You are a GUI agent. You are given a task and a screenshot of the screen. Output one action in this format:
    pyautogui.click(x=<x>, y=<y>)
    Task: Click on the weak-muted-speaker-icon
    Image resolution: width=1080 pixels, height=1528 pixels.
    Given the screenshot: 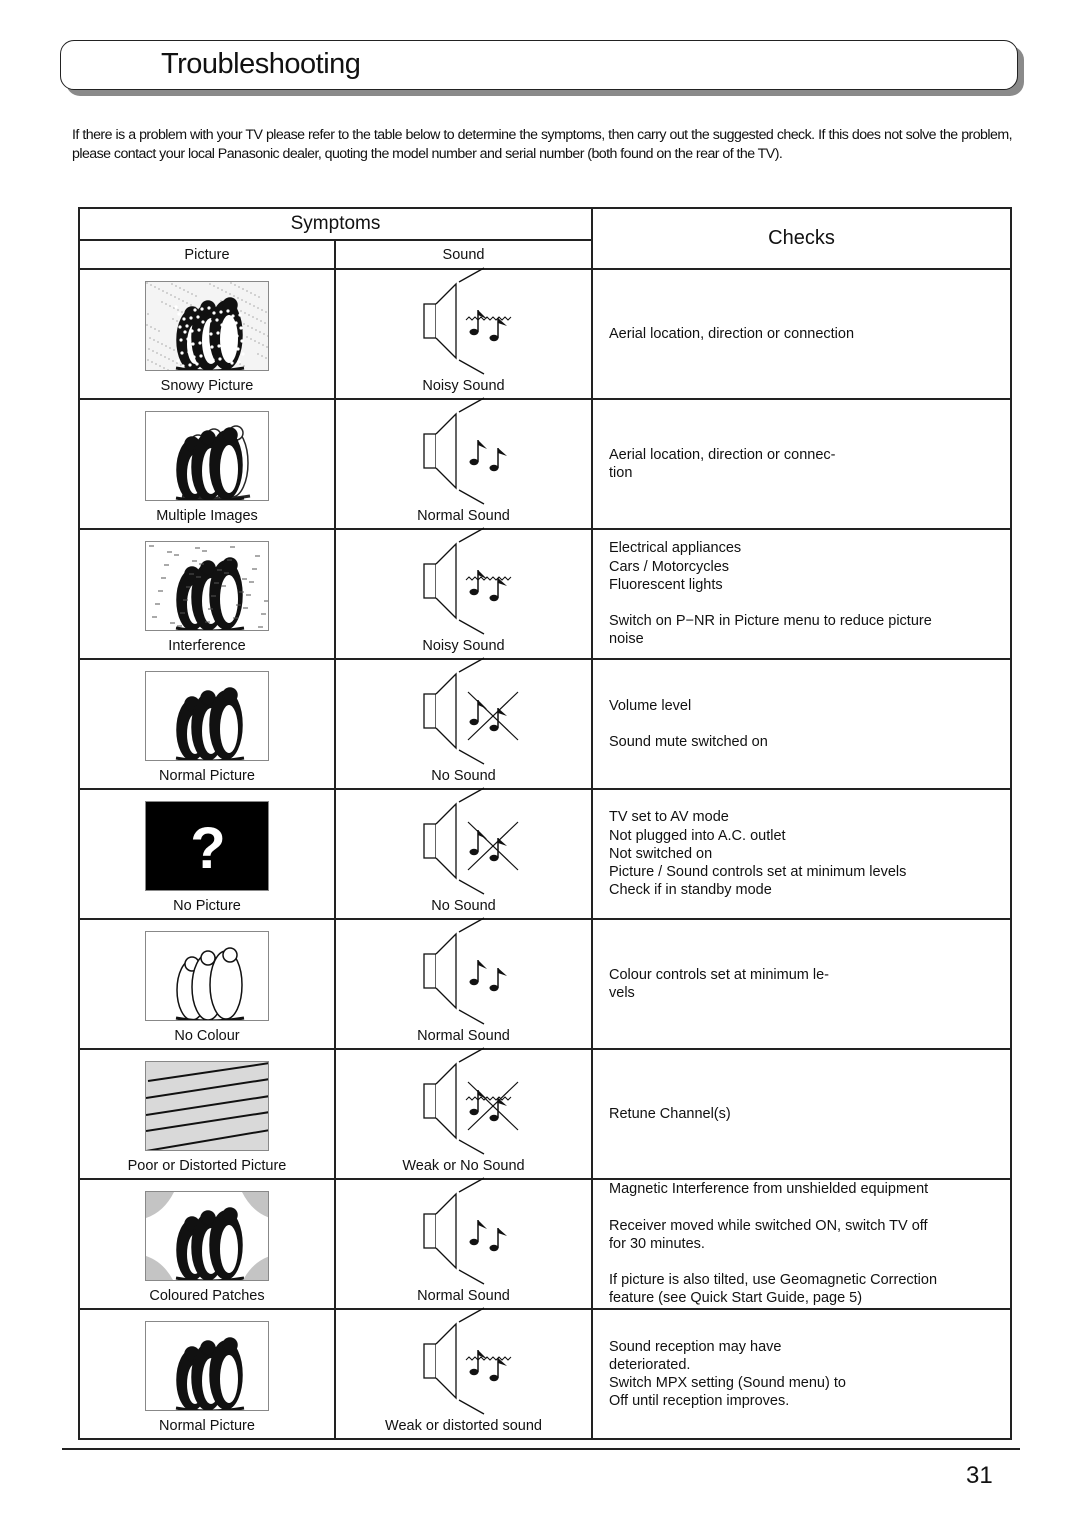 What is the action you would take?
    pyautogui.click(x=469, y=1101)
    